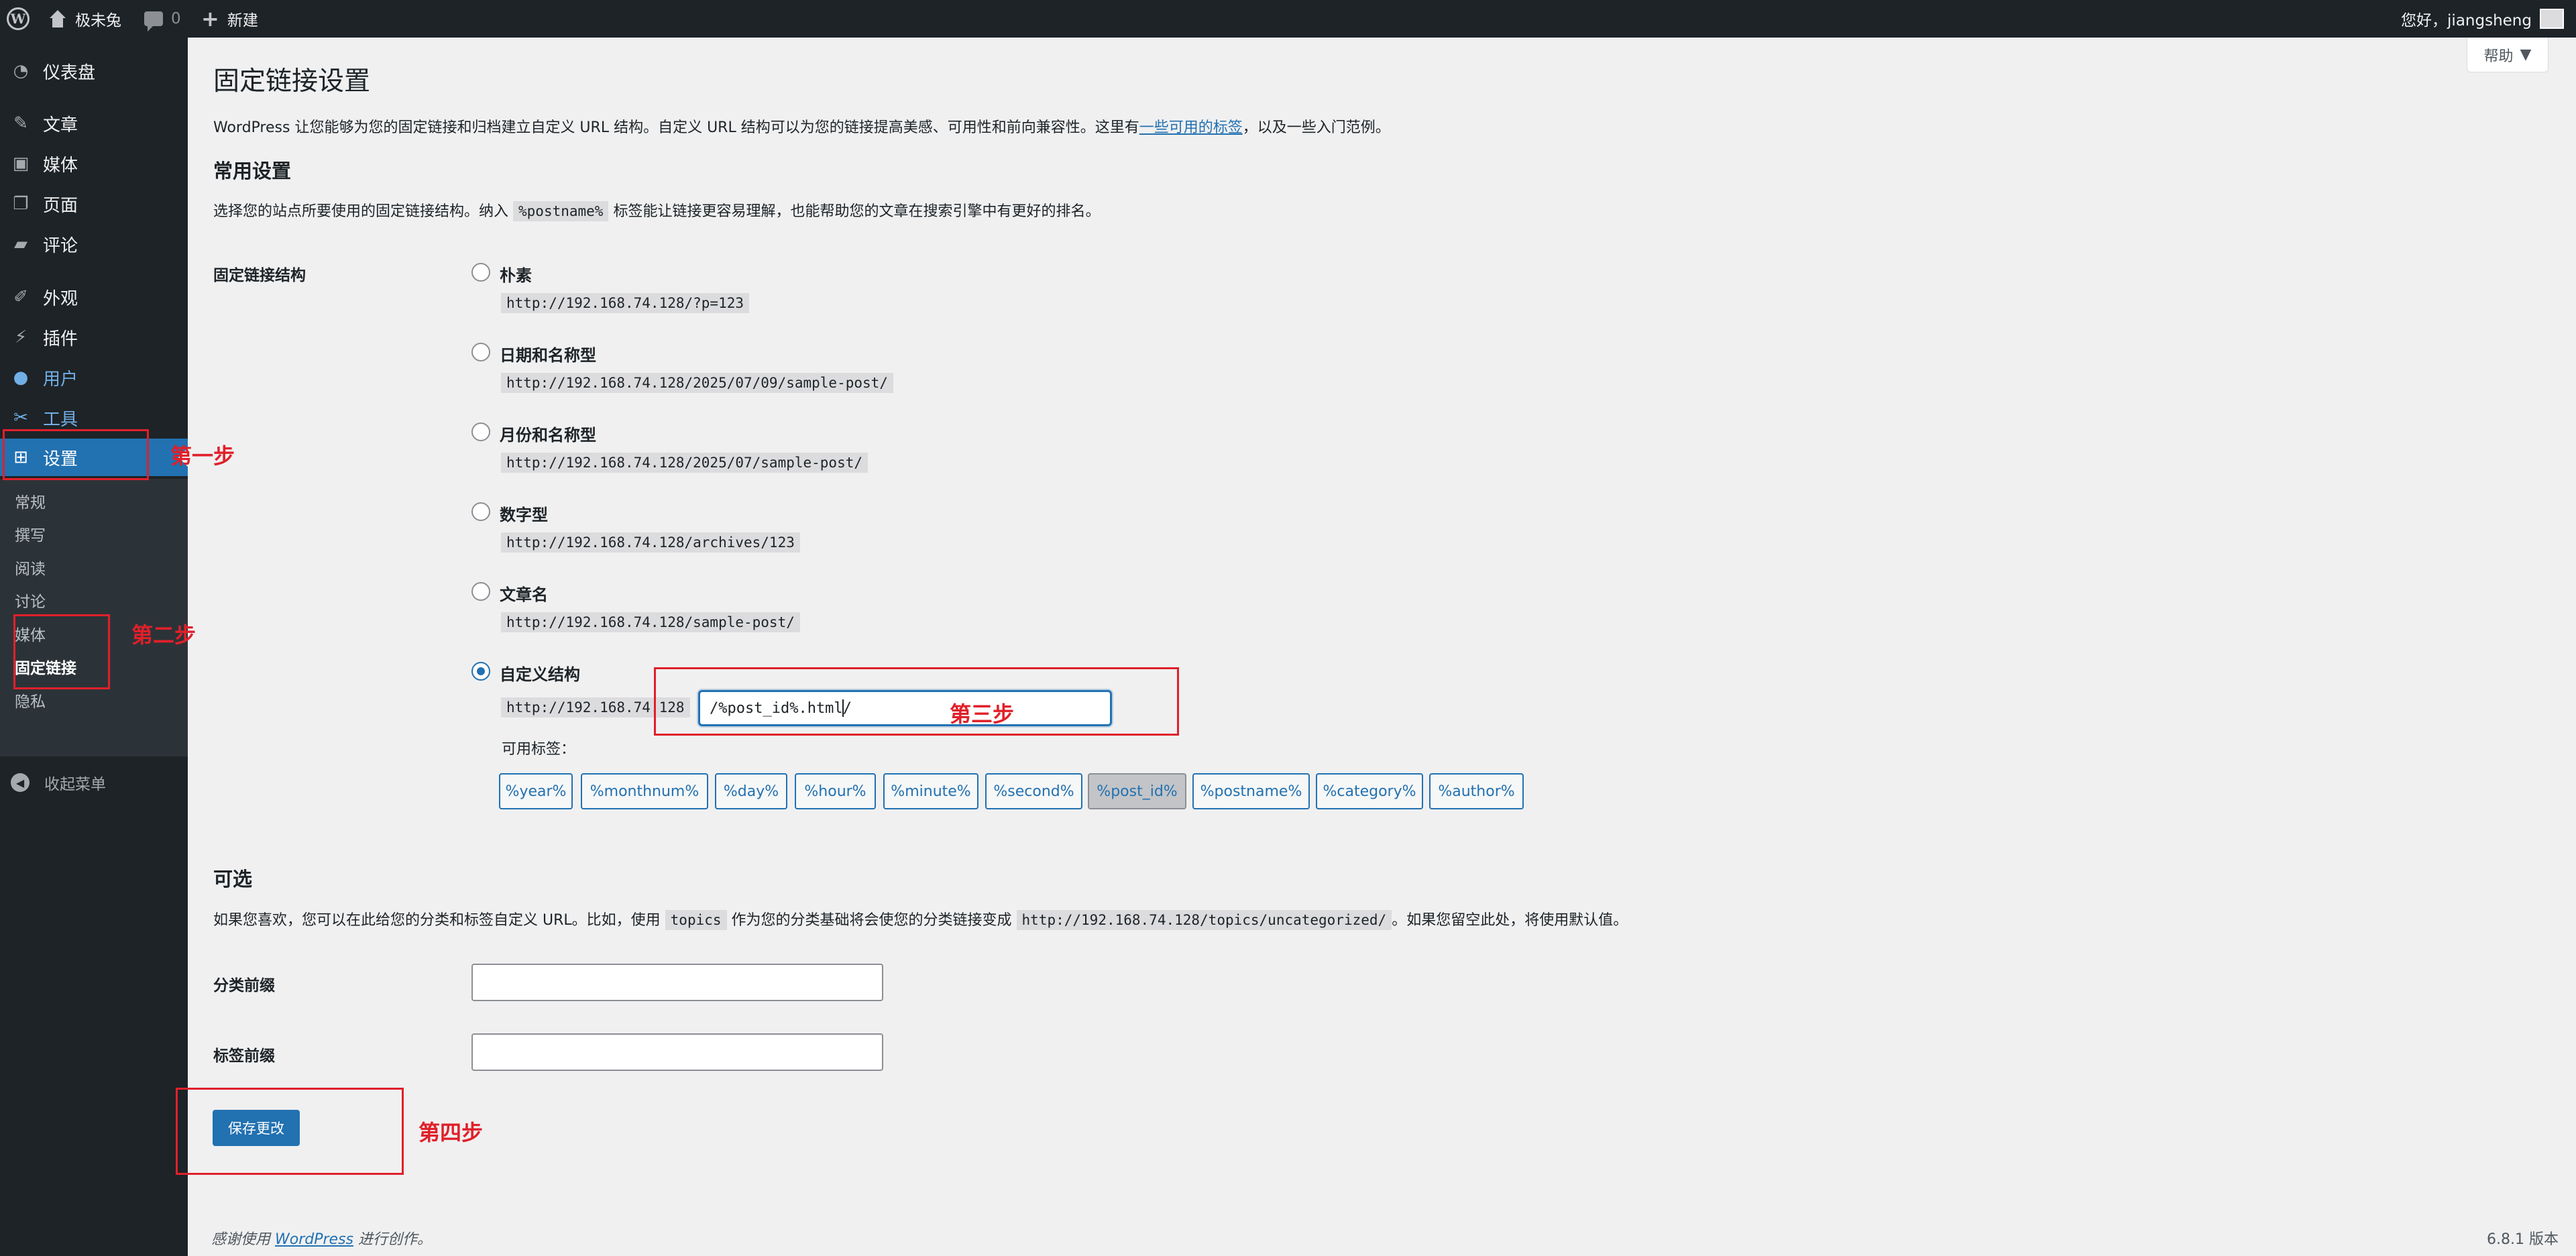 The image size is (2576, 1256). Describe the element at coordinates (210, 19) in the screenshot. I see `plus-icon: +` at that location.